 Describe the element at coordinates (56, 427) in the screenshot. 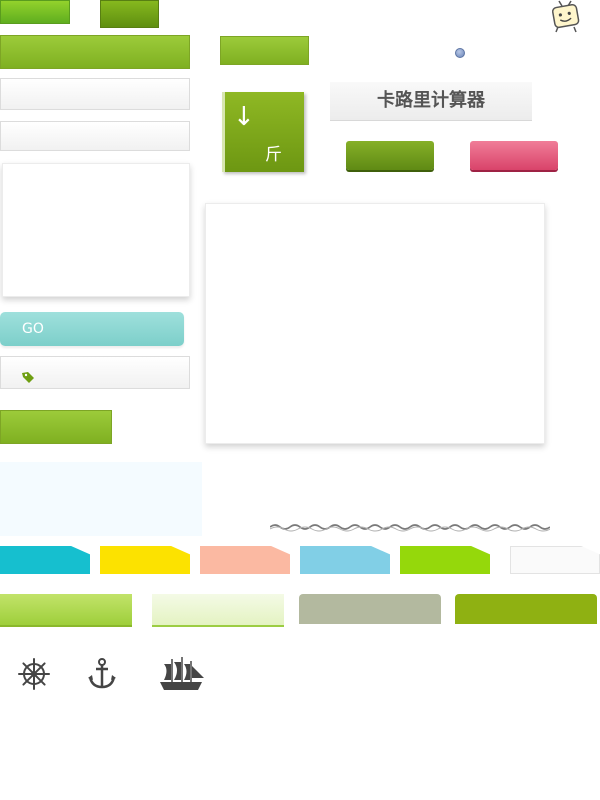

I see `green-submit-button` at that location.